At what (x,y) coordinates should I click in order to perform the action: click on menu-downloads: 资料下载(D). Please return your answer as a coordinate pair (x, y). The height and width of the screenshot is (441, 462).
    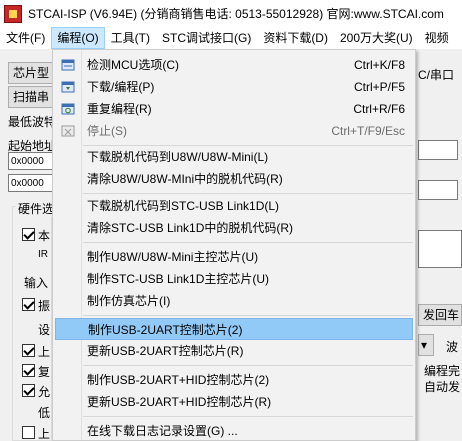
    Looking at the image, I should click on (295, 38).